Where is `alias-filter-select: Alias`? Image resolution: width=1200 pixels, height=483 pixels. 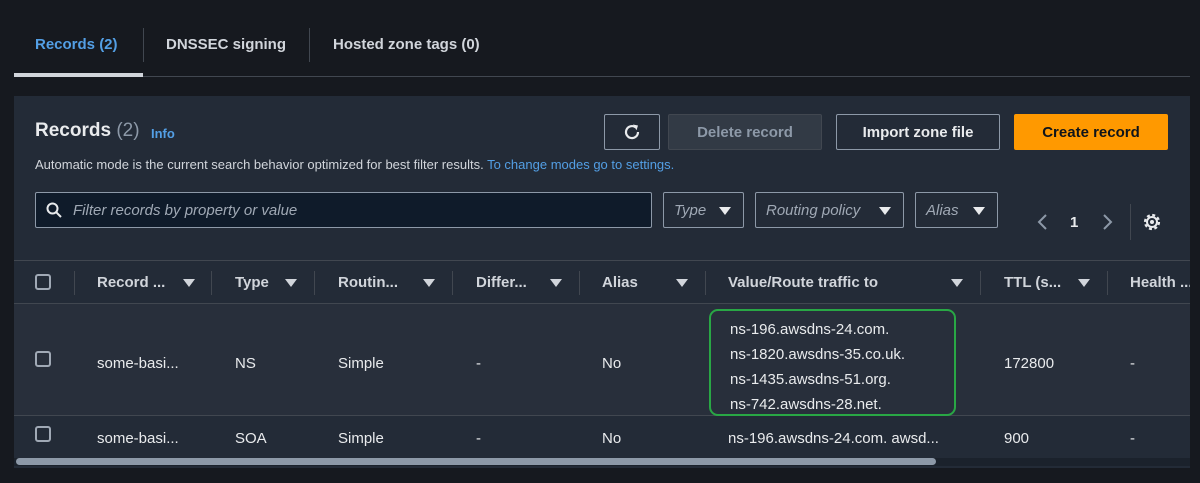
alias-filter-select: Alias is located at coordinates (956, 210).